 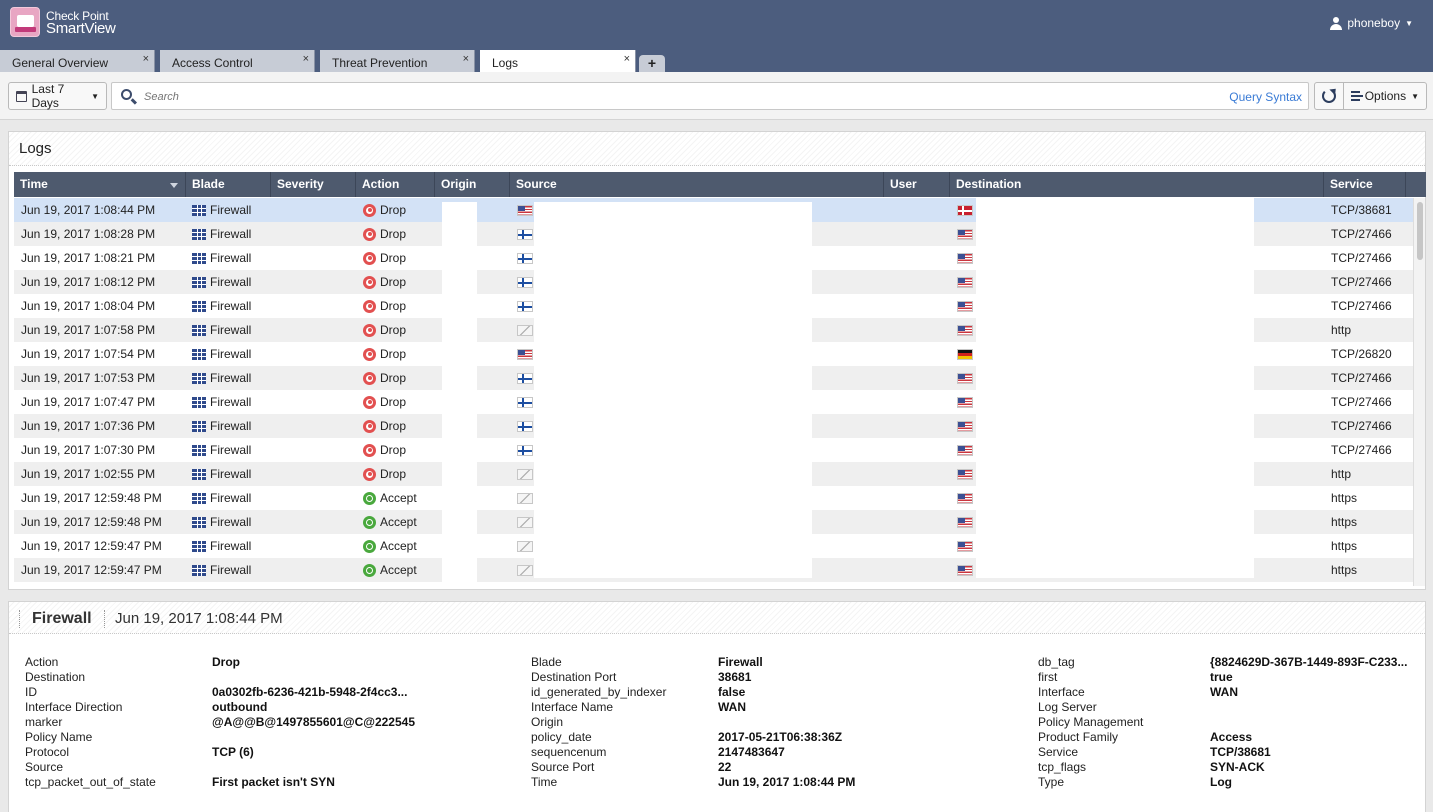 I want to click on column-header-destination: Destination, so click(x=1137, y=184).